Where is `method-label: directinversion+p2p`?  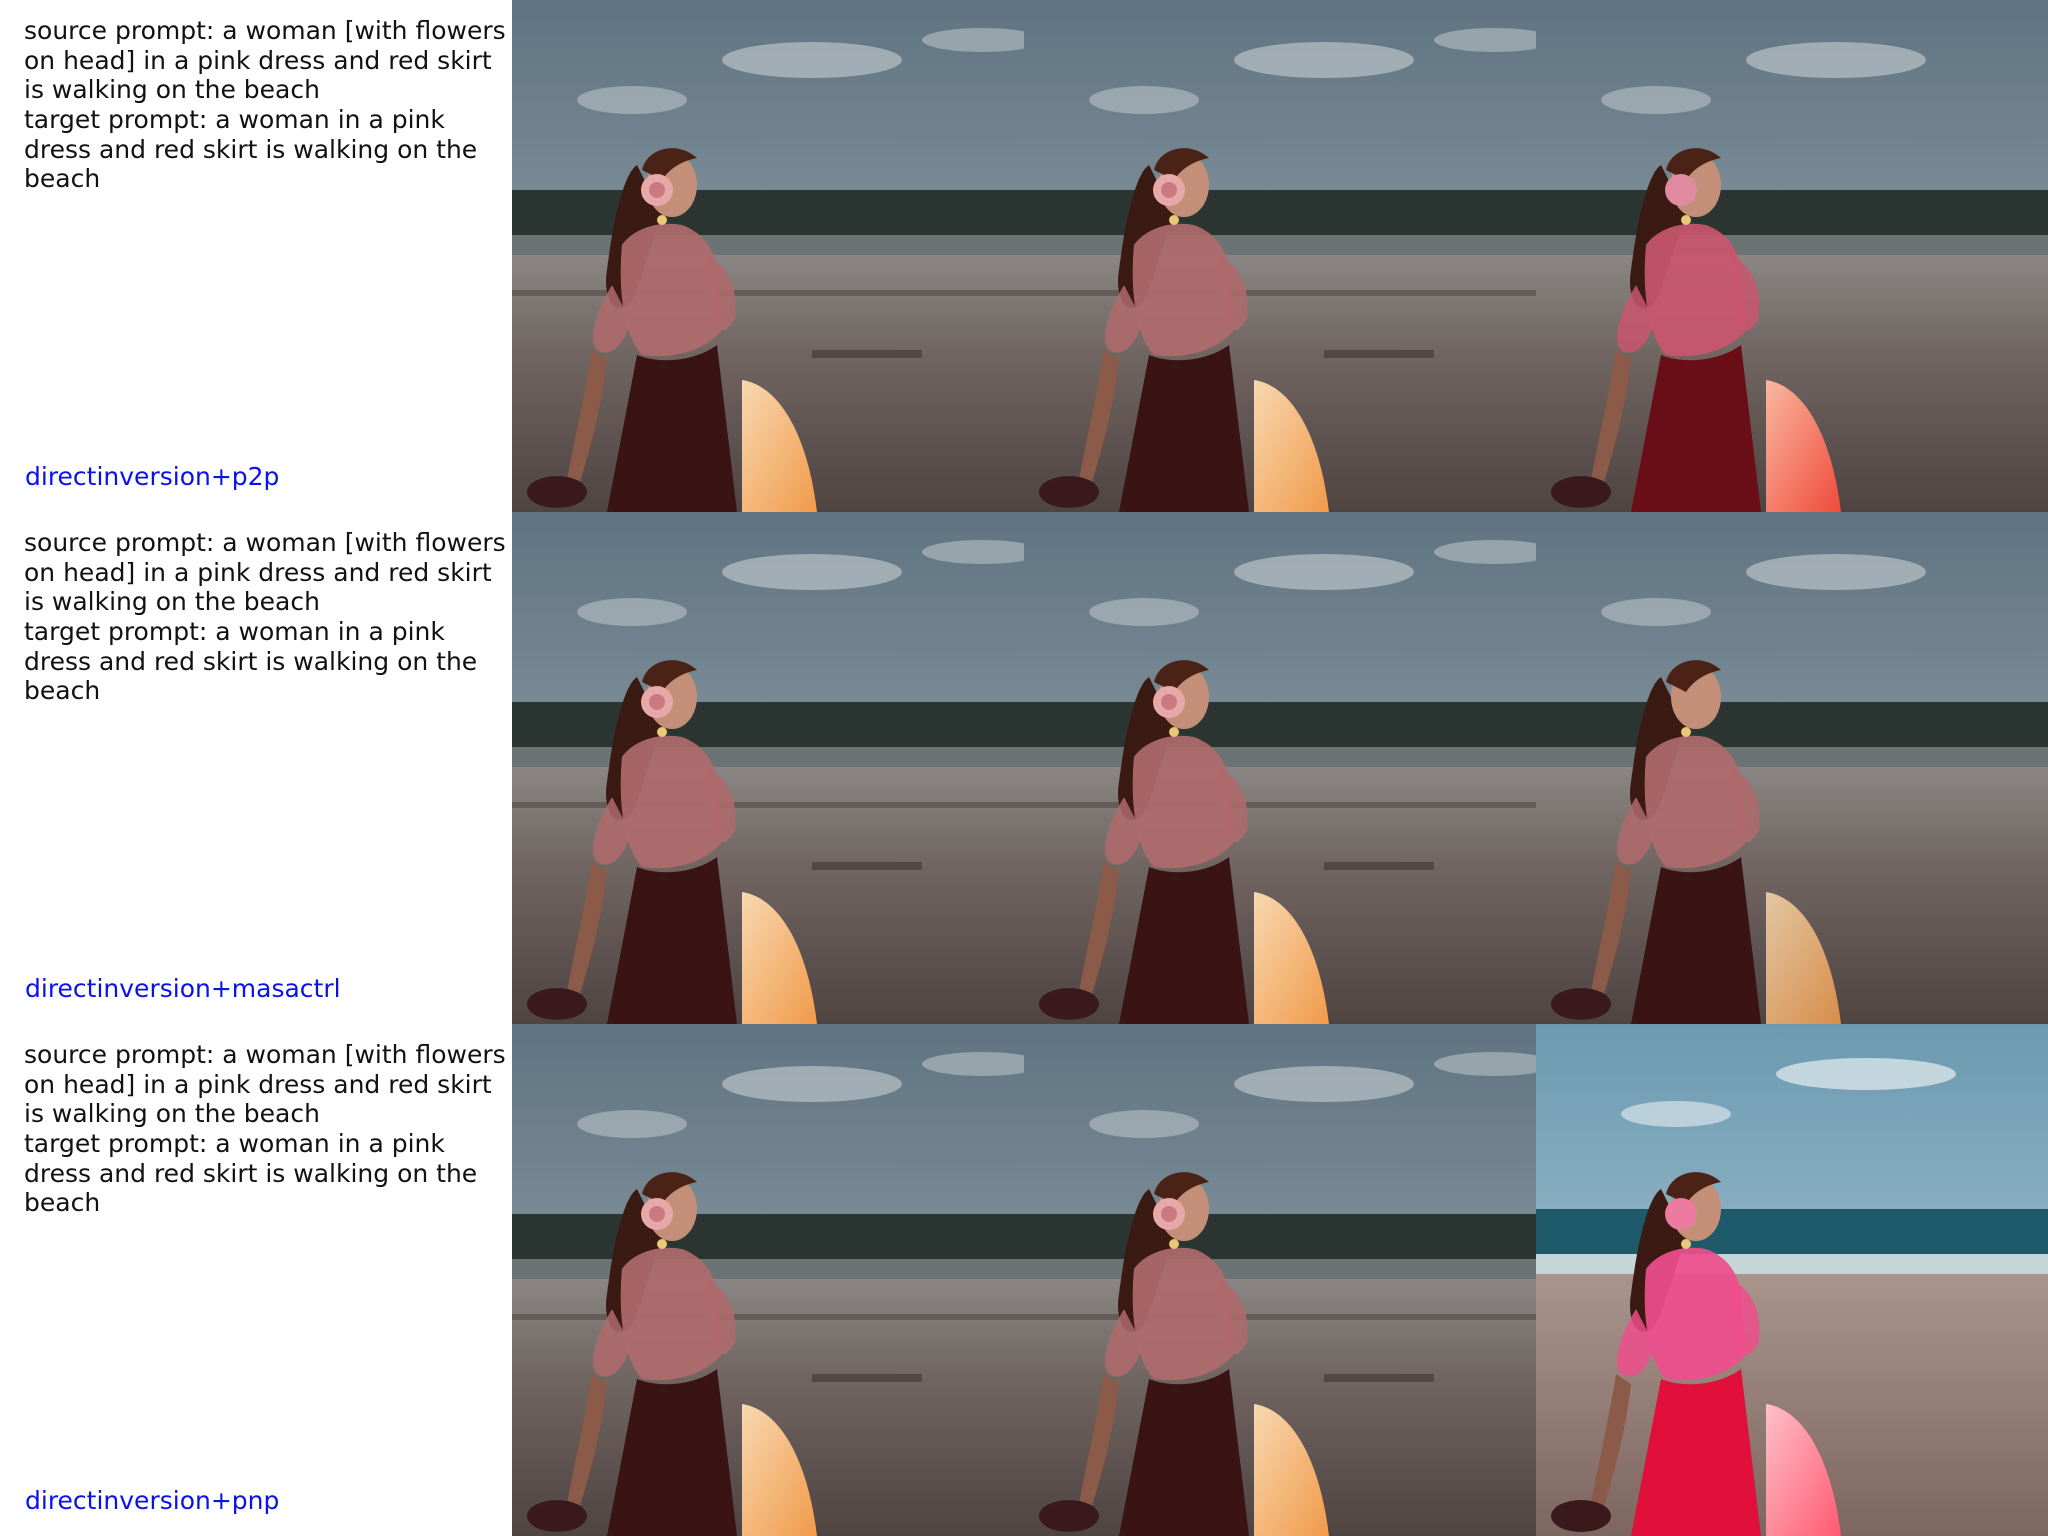 method-label: directinversion+p2p is located at coordinates (152, 476).